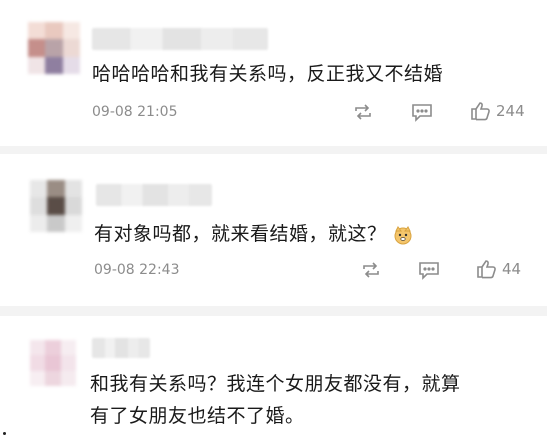  Describe the element at coordinates (275, 384) in the screenshot. I see `comment-text-line-1: 和我有关系吗？我连个女朋友都没有，就算` at that location.